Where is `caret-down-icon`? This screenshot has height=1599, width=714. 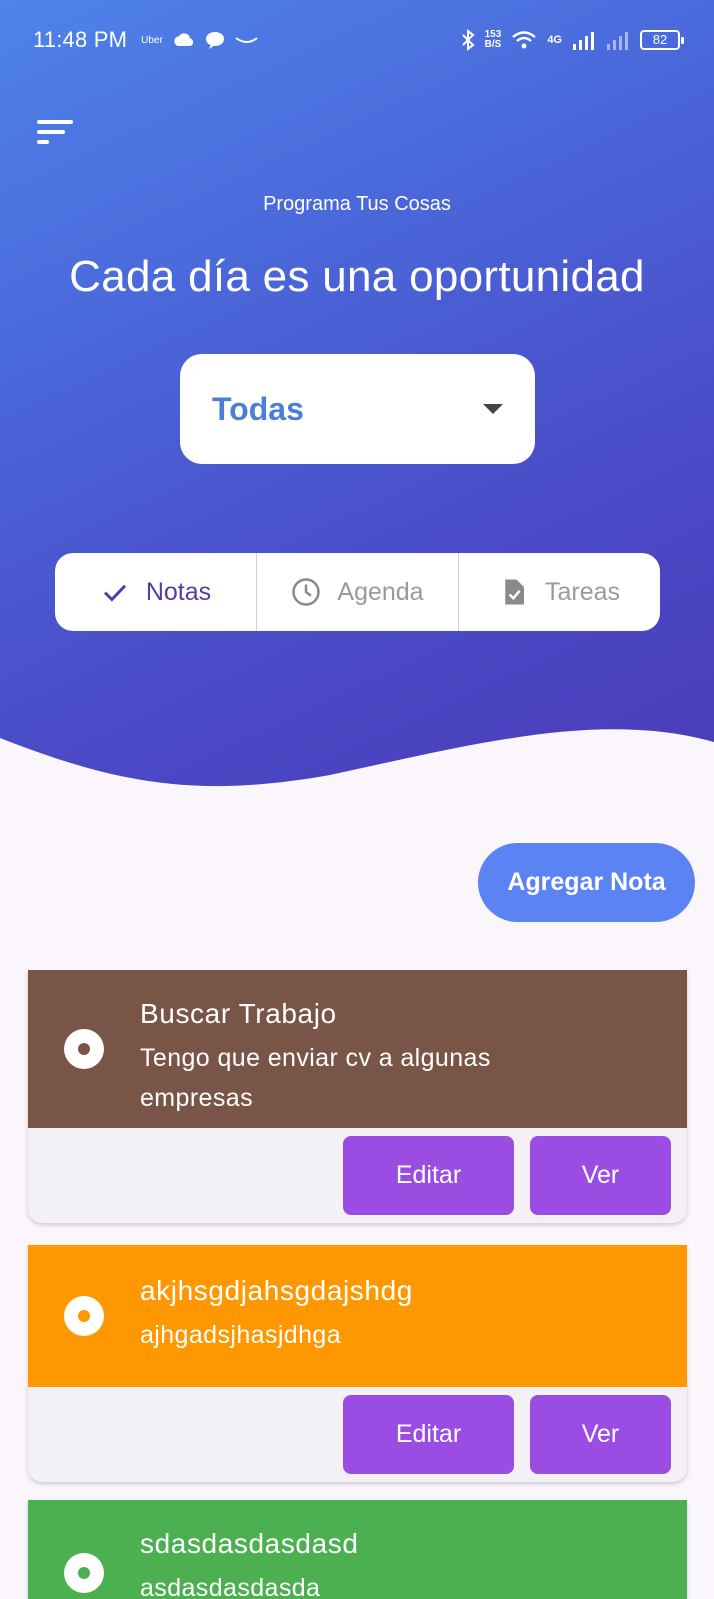
caret-down-icon is located at coordinates (493, 409).